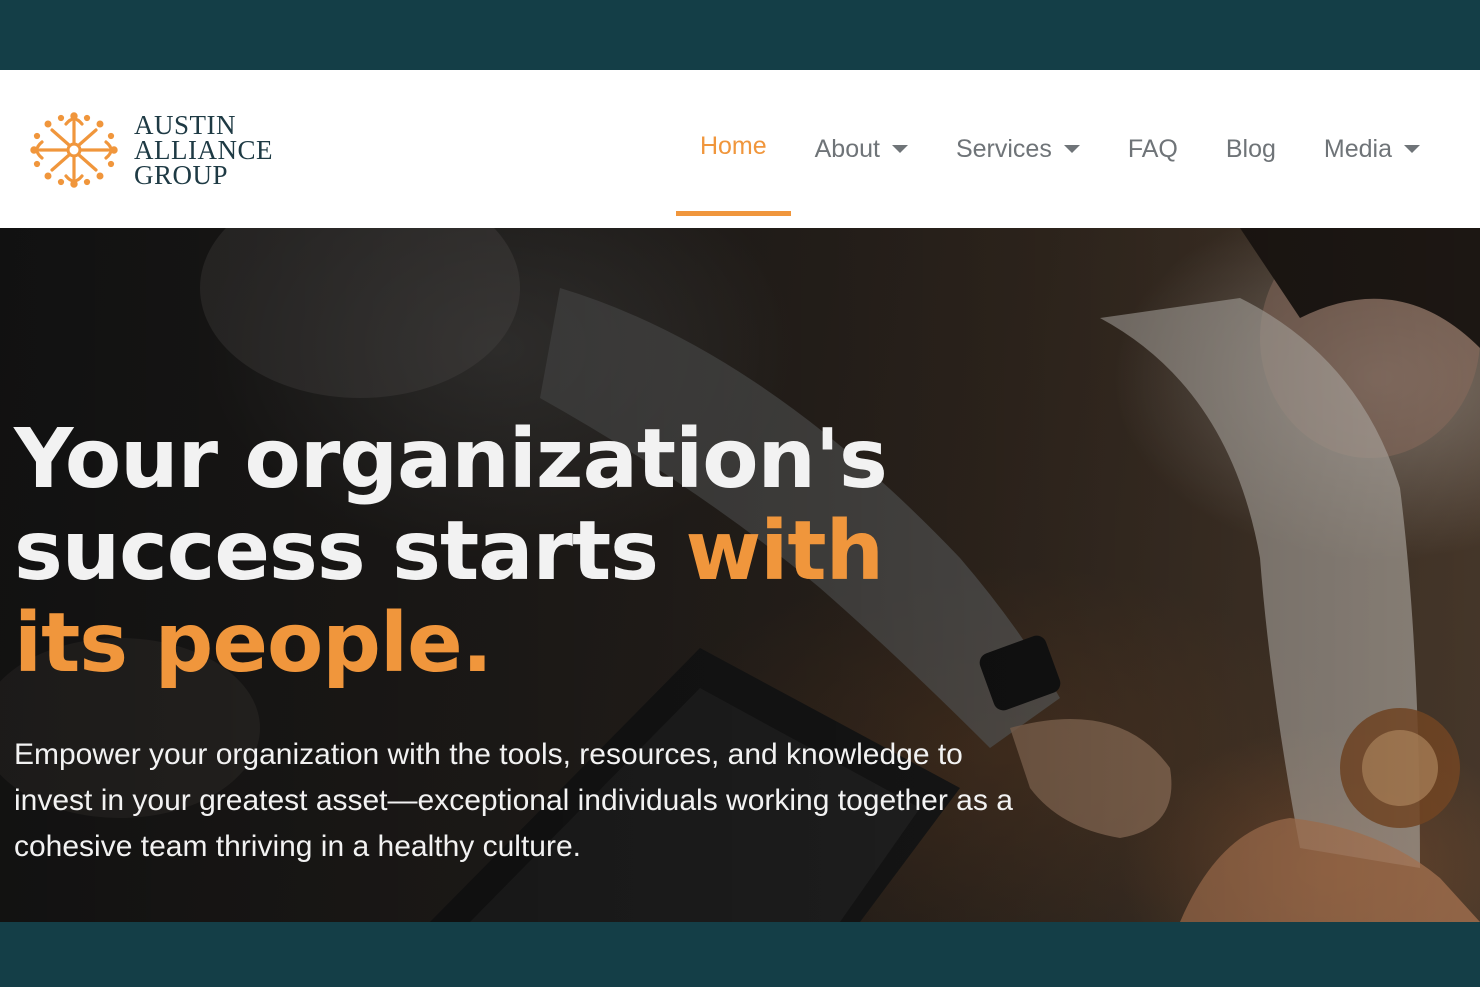  I want to click on nav-label-blog: Blog, so click(1250, 148).